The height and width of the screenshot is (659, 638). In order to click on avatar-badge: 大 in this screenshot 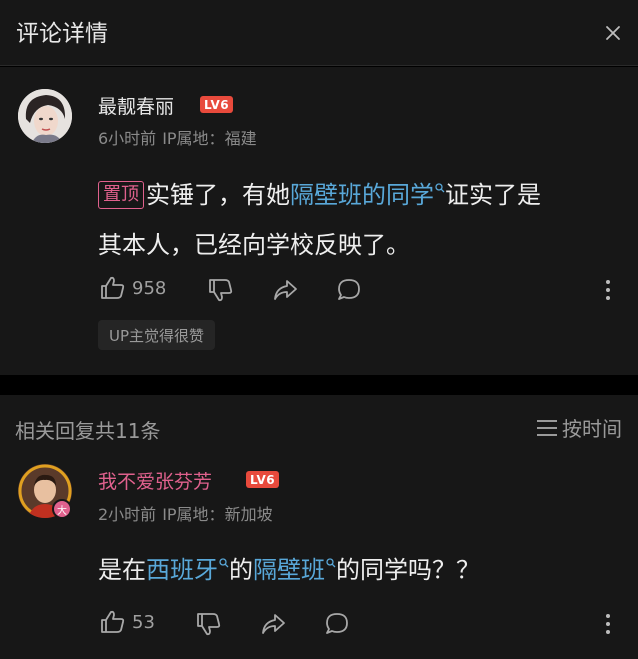, I will do `click(62, 509)`.